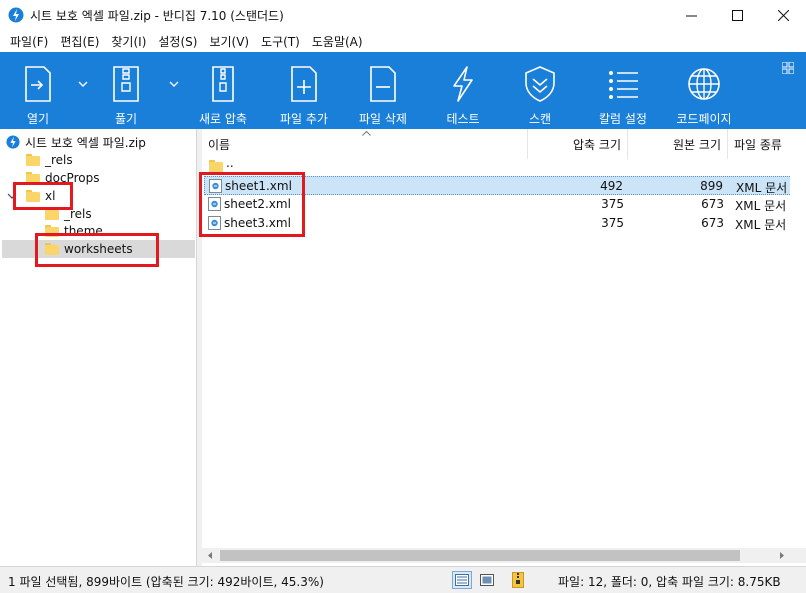  I want to click on zip-file-icon, so click(518, 580).